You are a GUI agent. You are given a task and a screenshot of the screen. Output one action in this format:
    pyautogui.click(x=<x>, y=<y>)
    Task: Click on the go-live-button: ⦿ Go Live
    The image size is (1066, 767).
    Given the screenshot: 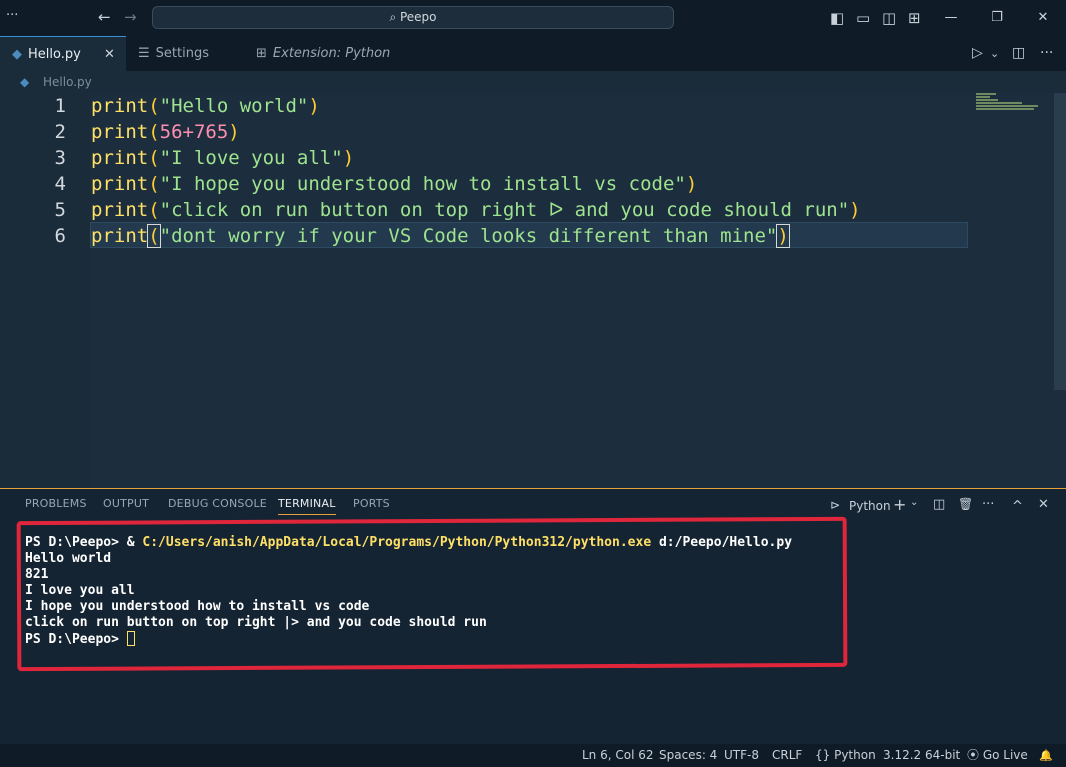 What is the action you would take?
    pyautogui.click(x=997, y=755)
    